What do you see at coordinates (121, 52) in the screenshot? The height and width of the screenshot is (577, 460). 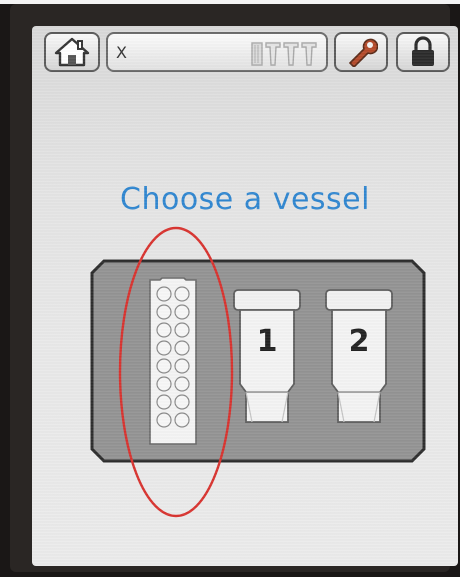 I see `address-text: X` at bounding box center [121, 52].